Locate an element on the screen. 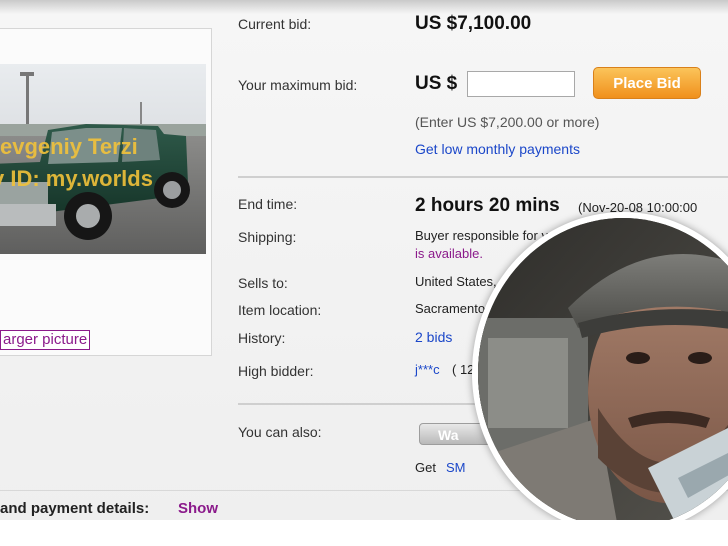 Image resolution: width=728 pixels, height=546 pixels. current-bid-label: Current bid: is located at coordinates (275, 24).